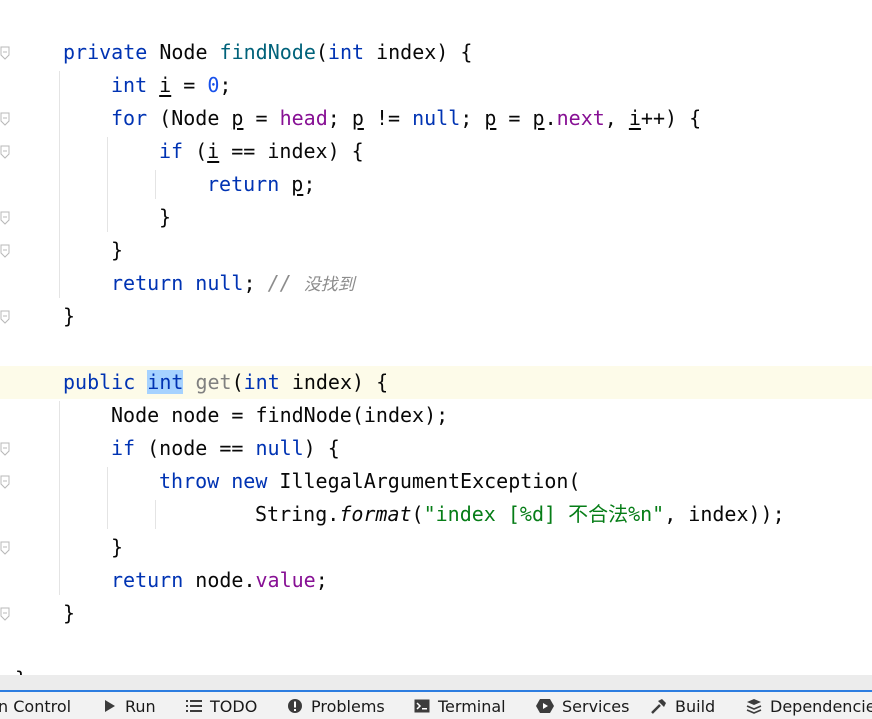 The width and height of the screenshot is (872, 719). What do you see at coordinates (189, 52) in the screenshot?
I see `code-token: Node` at bounding box center [189, 52].